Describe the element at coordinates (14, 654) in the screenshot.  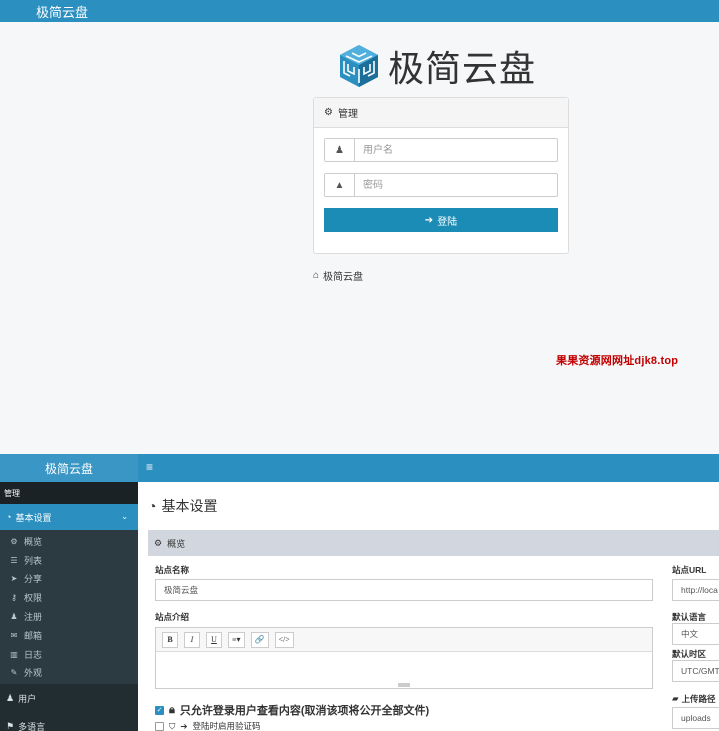
I see `bar-chart-icon: ▥` at that location.